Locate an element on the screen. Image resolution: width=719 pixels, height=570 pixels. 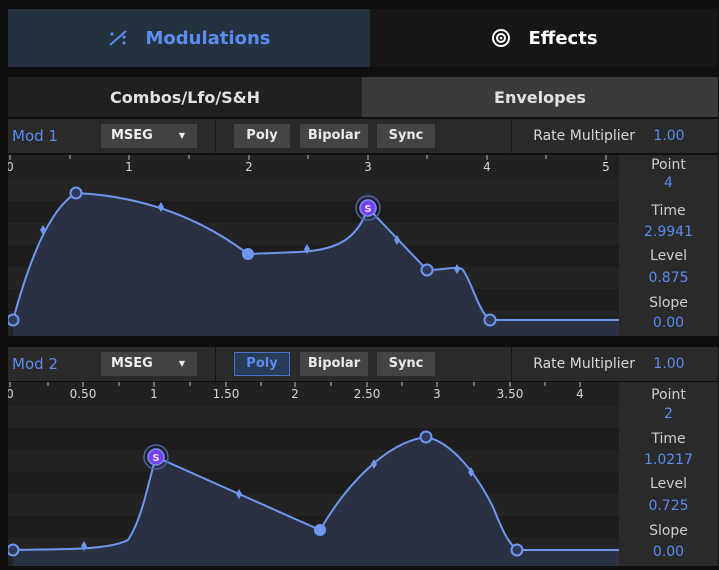
mod2-rate-label: Rate Multiplier is located at coordinates (584, 364).